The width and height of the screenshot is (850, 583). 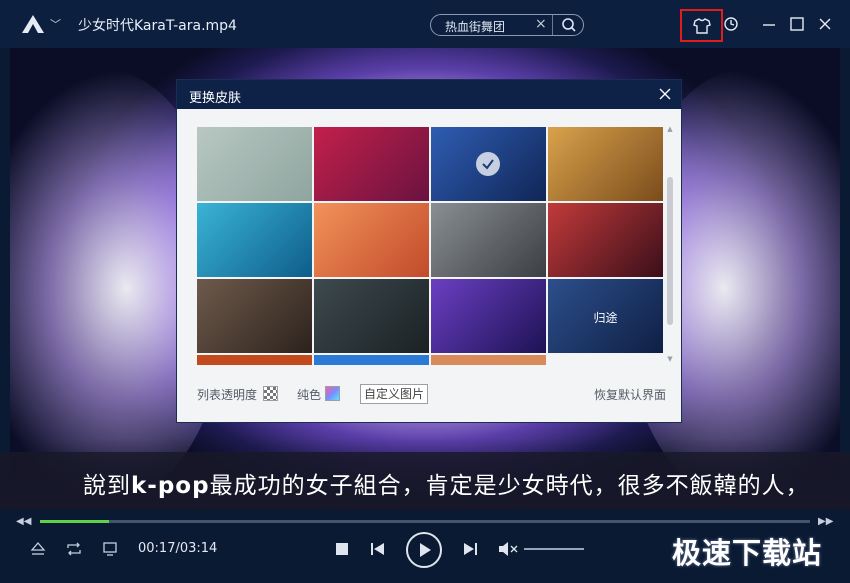 I want to click on solid-color-label: 纯色, so click(x=309, y=395).